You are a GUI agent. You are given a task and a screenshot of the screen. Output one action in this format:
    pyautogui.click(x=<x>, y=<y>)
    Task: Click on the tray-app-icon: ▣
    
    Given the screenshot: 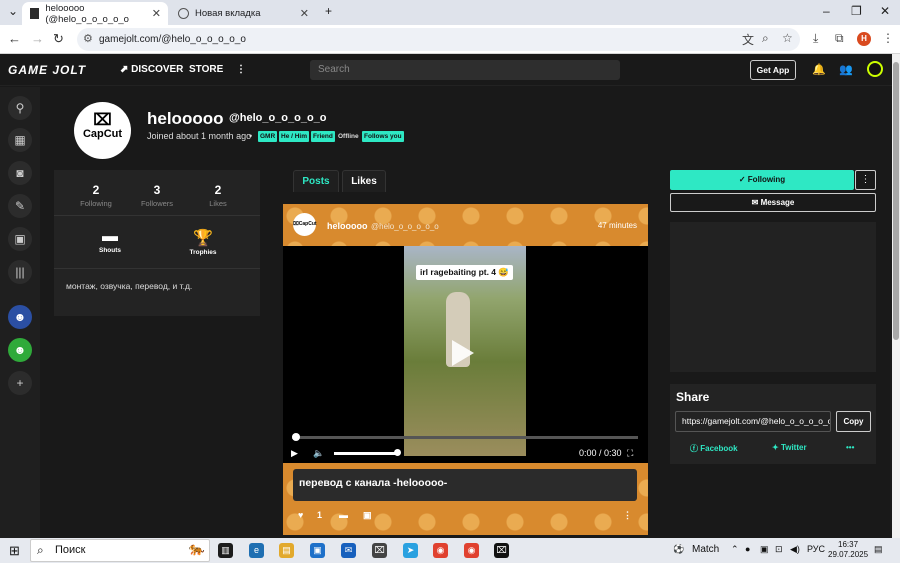 What is the action you would take?
    pyautogui.click(x=764, y=549)
    